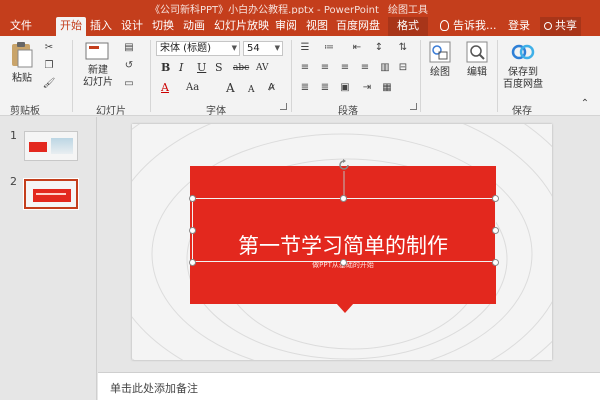  What do you see at coordinates (440, 59) in the screenshot?
I see `drawing-button: 绘图` at bounding box center [440, 59].